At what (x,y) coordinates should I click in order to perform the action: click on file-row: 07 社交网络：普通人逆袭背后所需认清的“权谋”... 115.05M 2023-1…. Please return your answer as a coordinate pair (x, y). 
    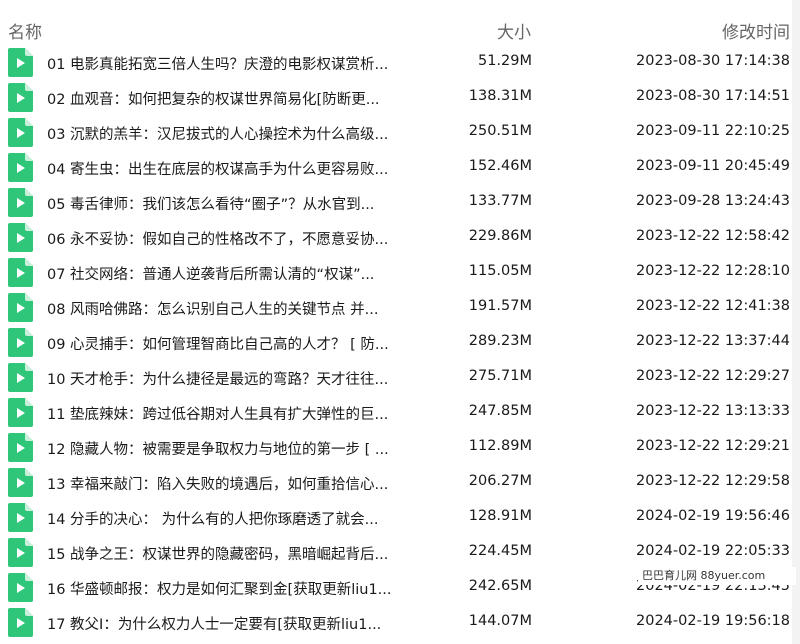
    Looking at the image, I should click on (396, 271).